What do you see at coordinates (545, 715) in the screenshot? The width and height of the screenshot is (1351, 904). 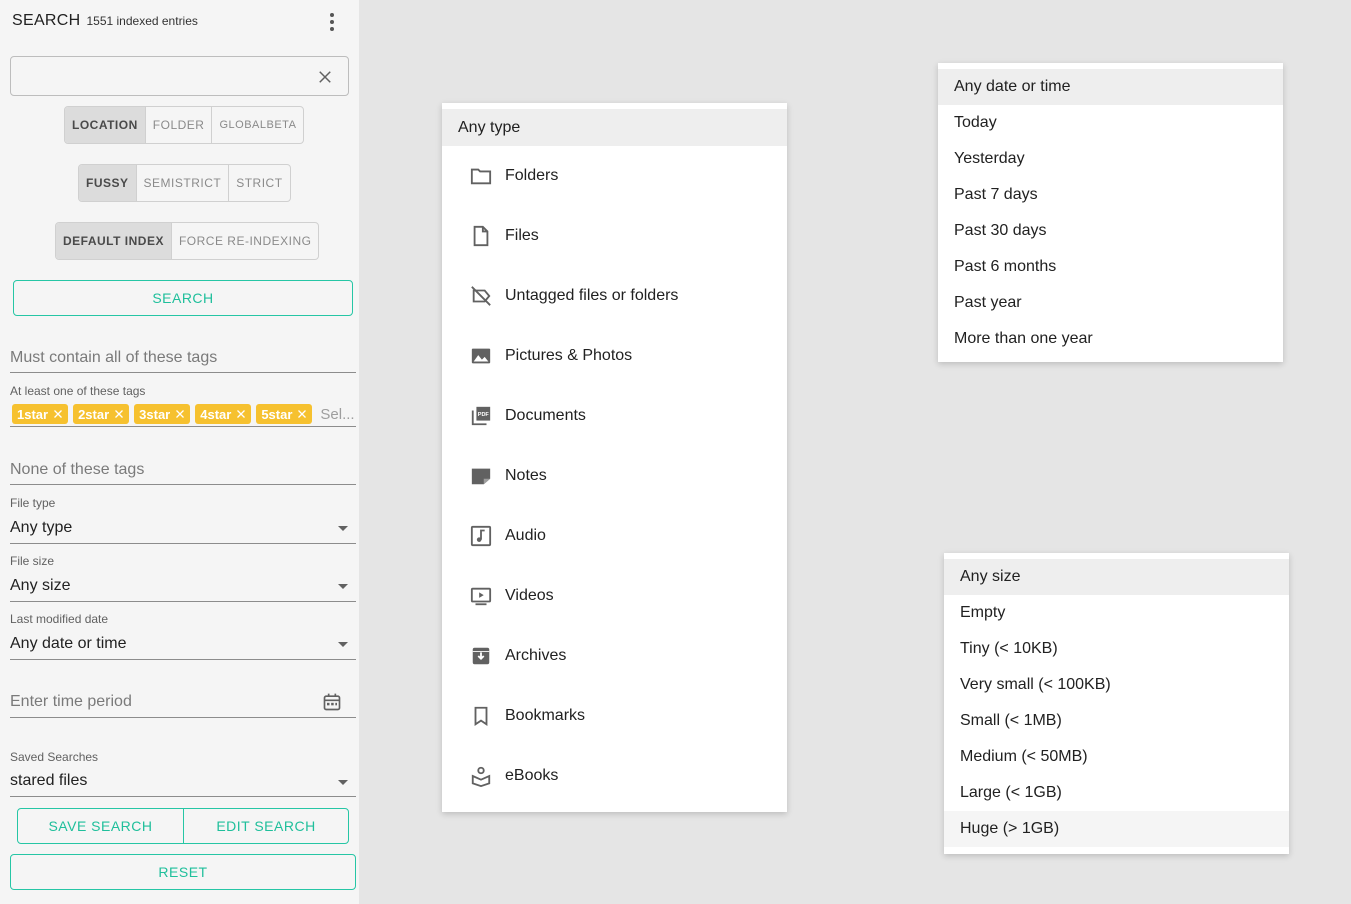 I see `menu-item-label: Bookmarks` at bounding box center [545, 715].